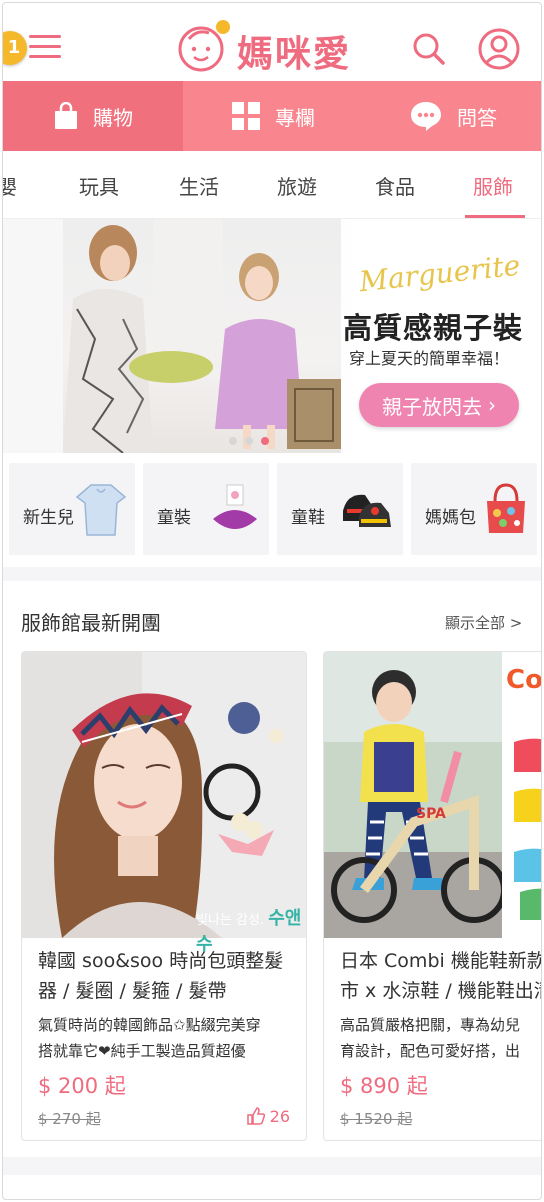  I want to click on baby-romper-icon, so click(101, 510).